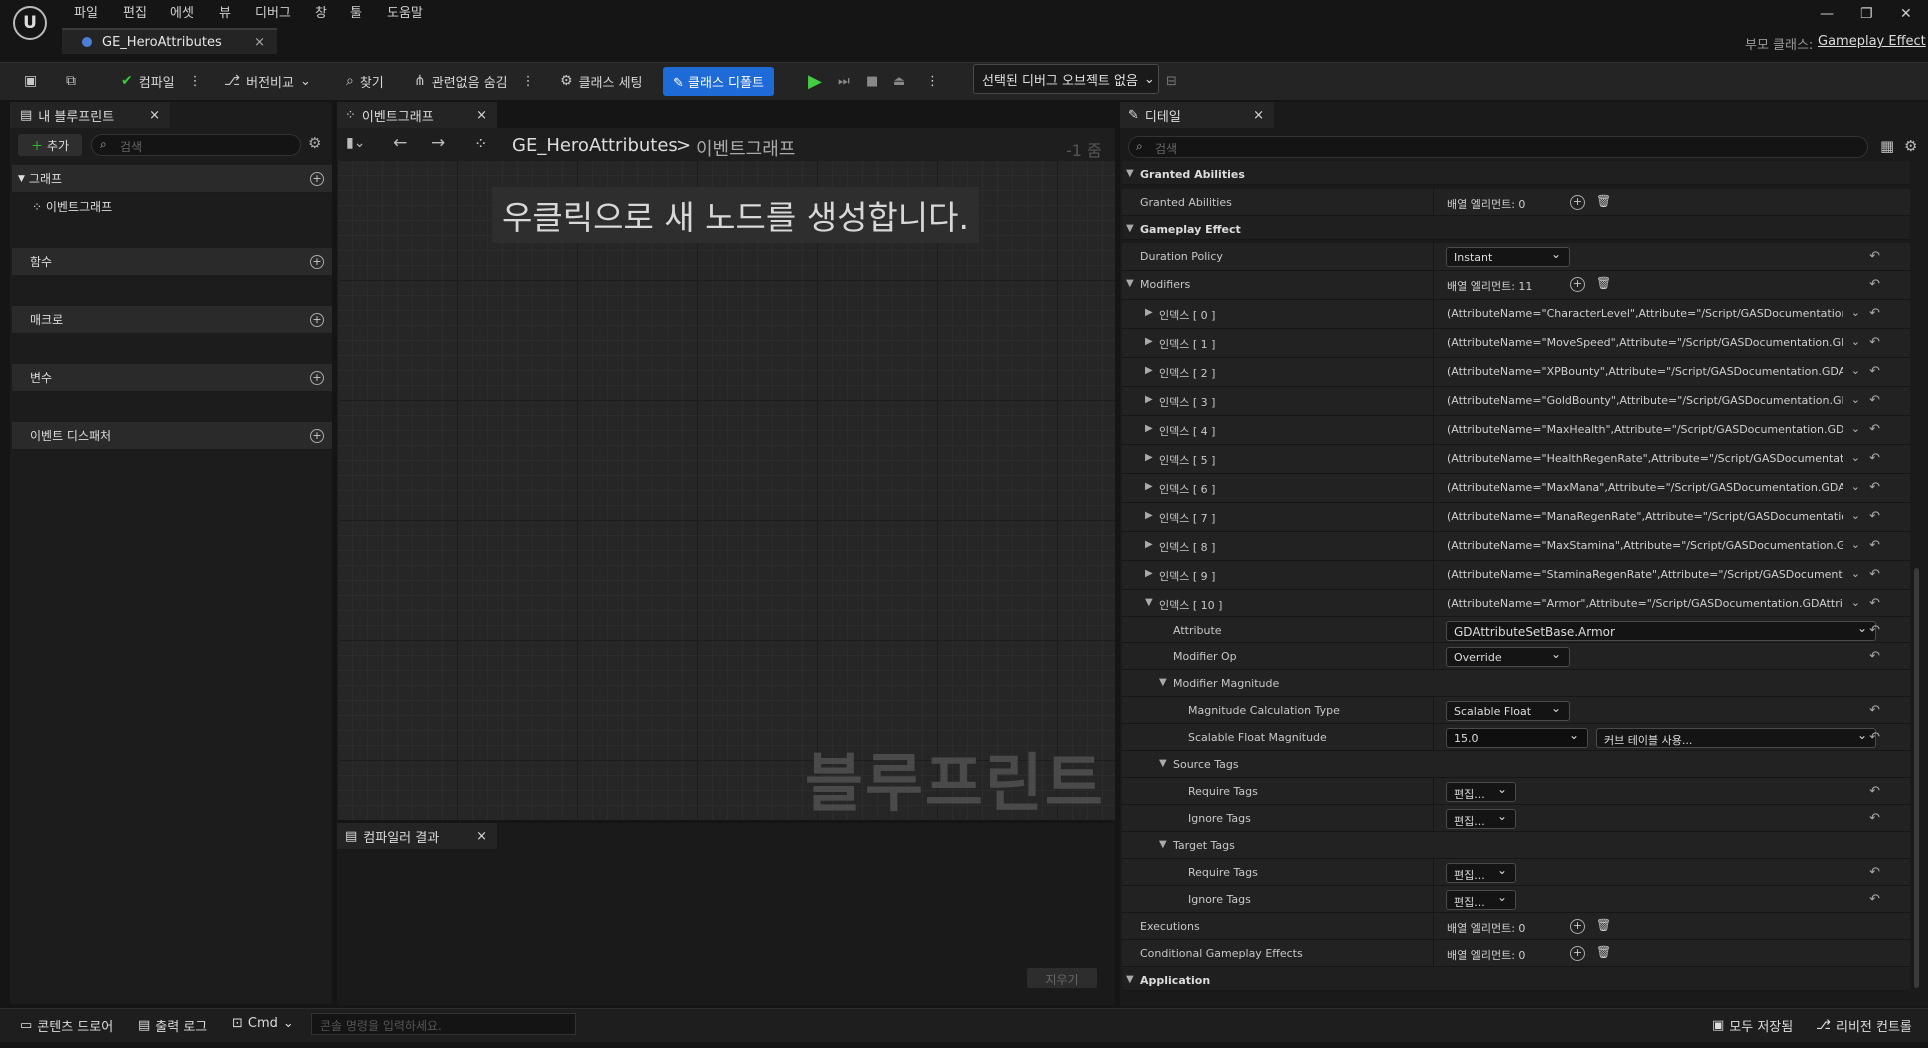 The image size is (1928, 1048). Describe the element at coordinates (365, 81) in the screenshot. I see `find-button: ⌕ 찾기` at that location.